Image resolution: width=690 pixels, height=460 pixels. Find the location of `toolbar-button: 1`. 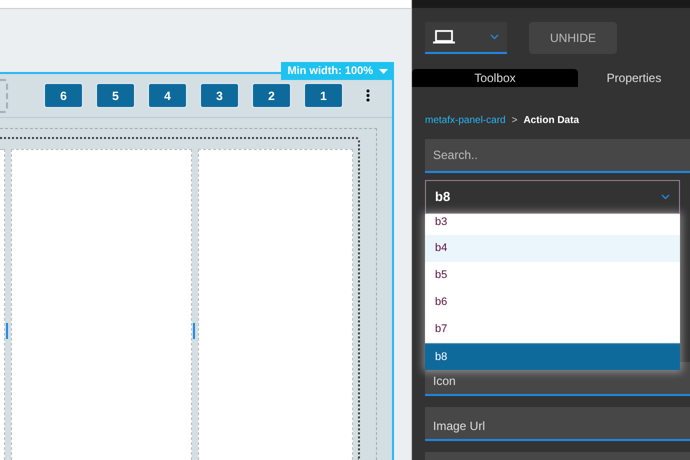

toolbar-button: 1 is located at coordinates (323, 95).